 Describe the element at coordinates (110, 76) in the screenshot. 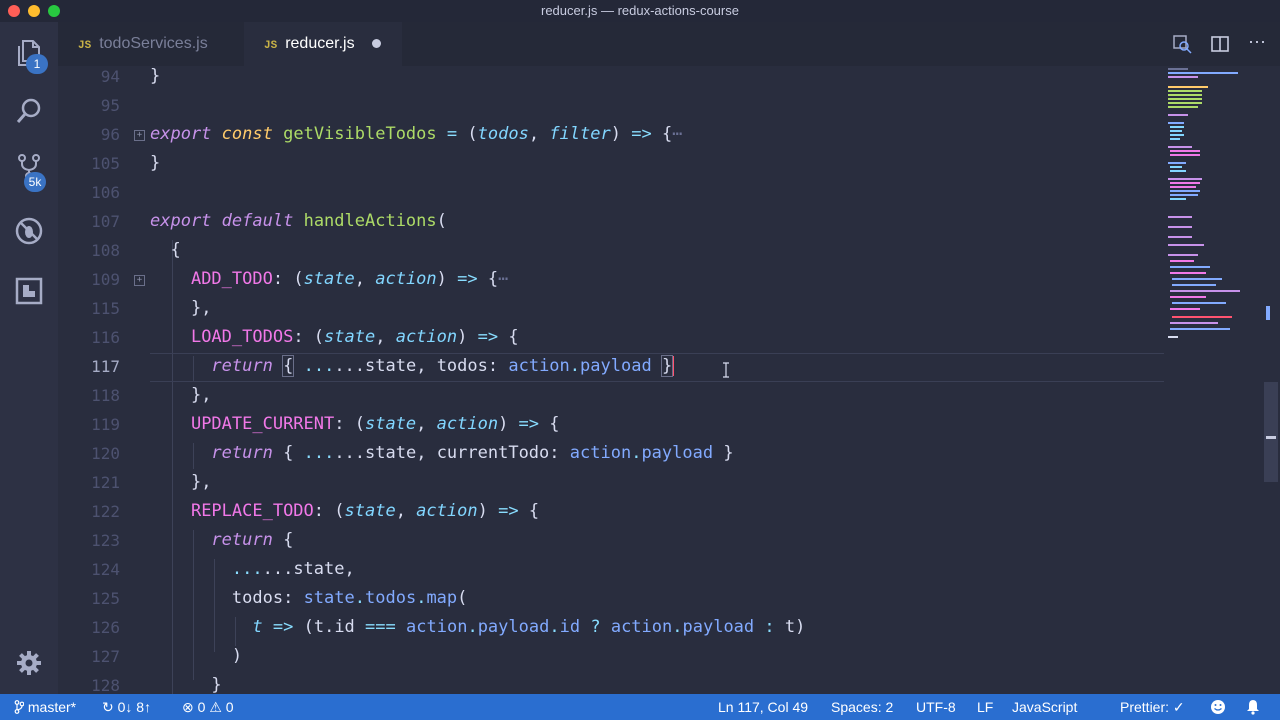

I see `line-number: 94` at that location.